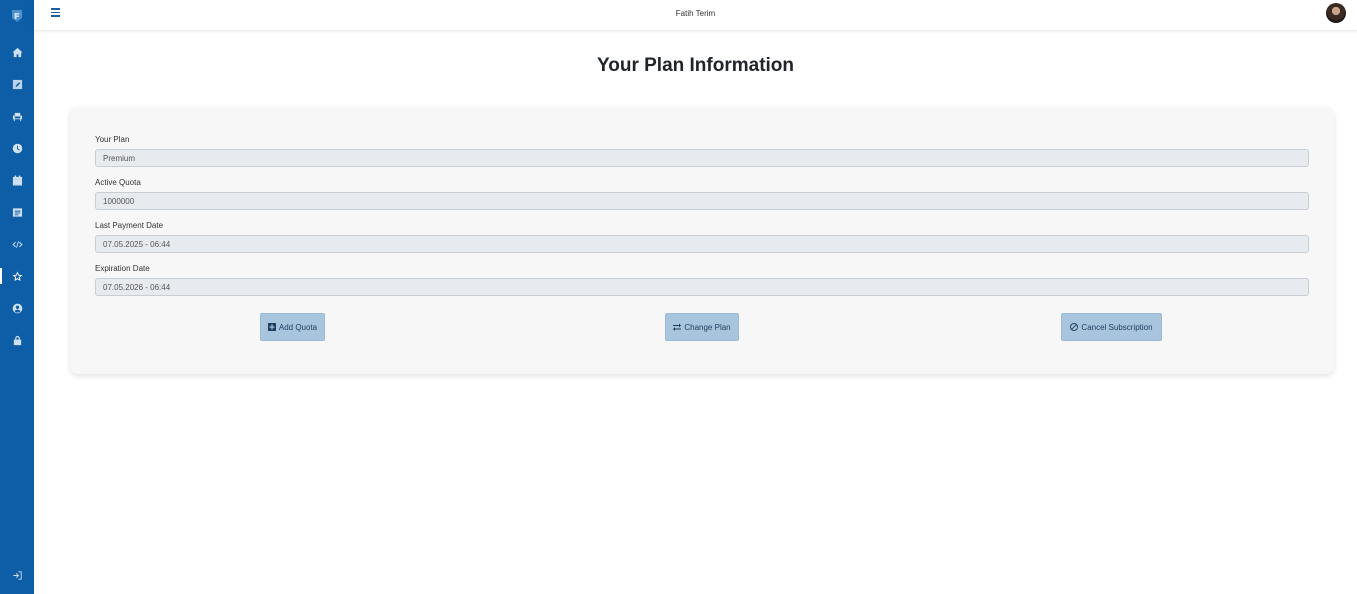 The width and height of the screenshot is (1357, 594). I want to click on sidebar-item-security, so click(17, 340).